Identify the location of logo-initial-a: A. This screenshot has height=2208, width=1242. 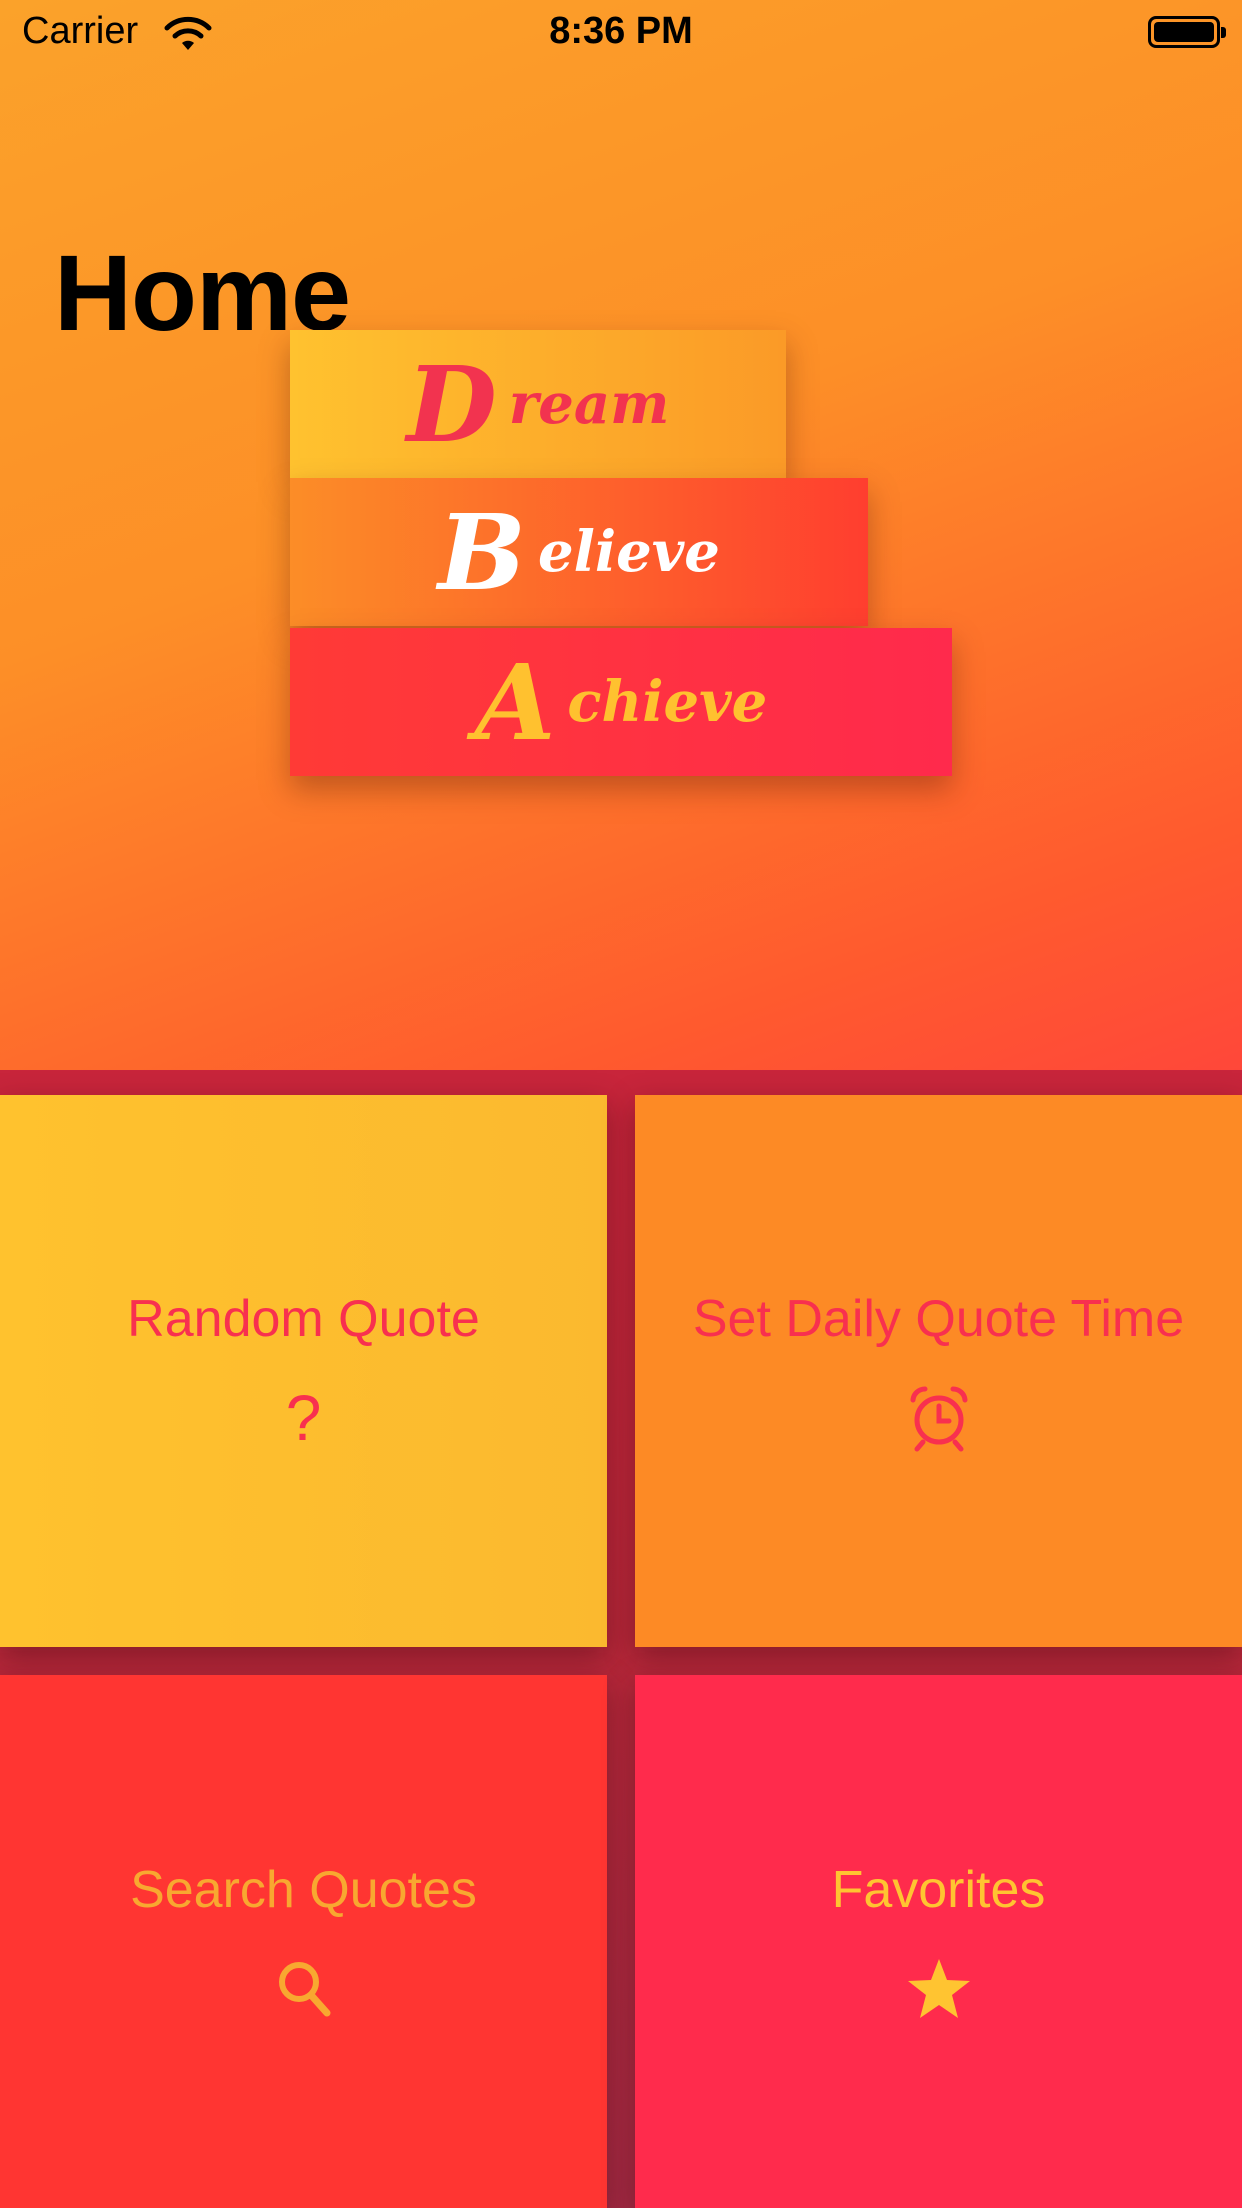
(515, 702).